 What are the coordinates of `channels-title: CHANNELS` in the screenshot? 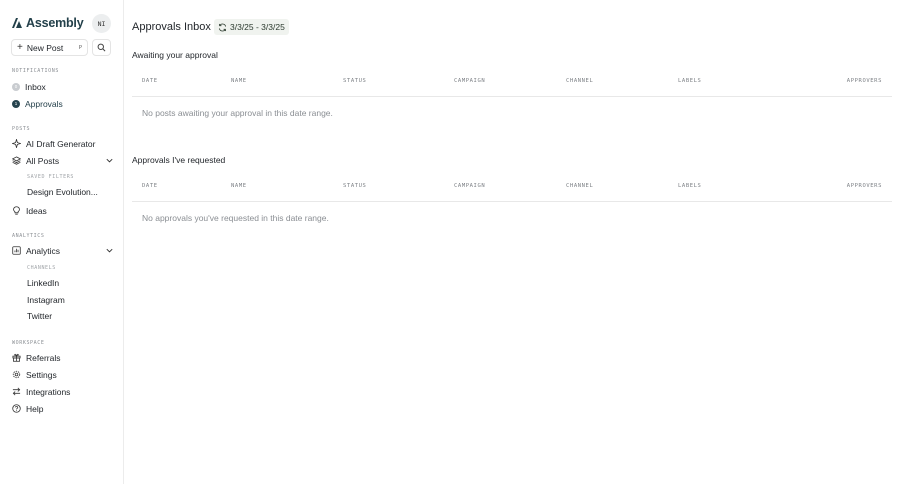 It's located at (41, 268).